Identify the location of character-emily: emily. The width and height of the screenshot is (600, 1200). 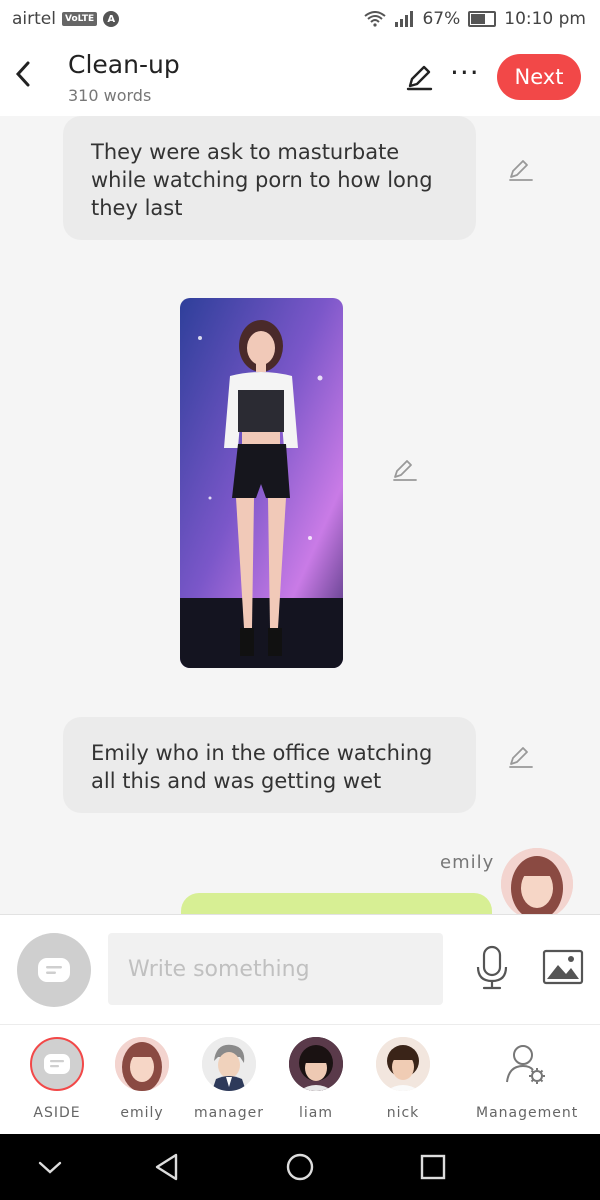
(142, 1079).